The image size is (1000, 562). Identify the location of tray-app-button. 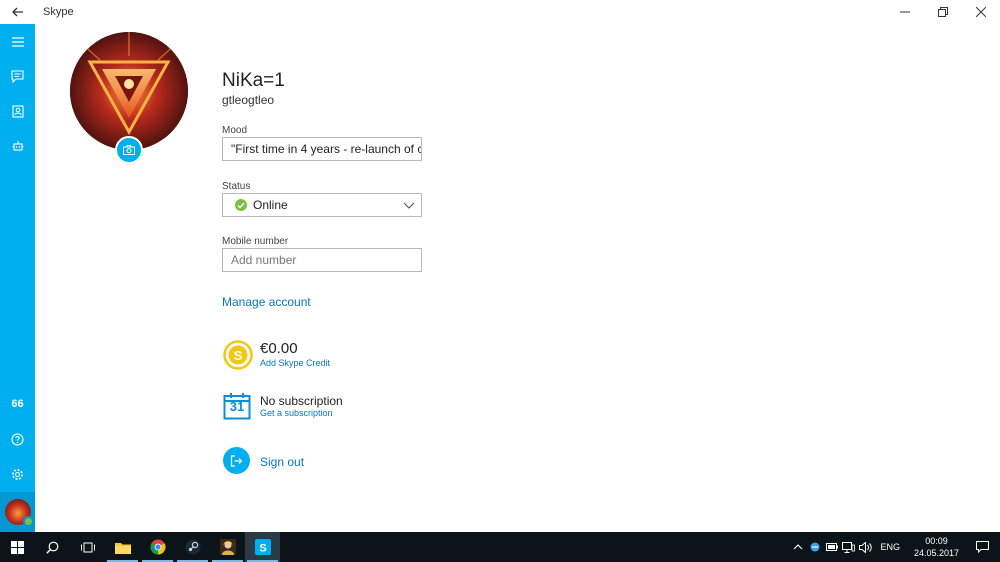
(814, 547).